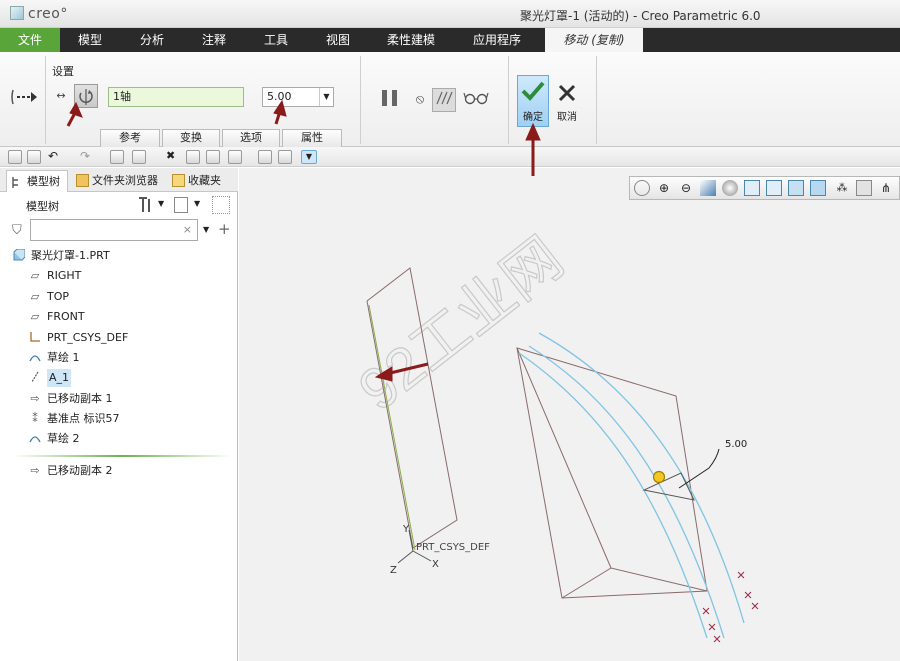  Describe the element at coordinates (730, 188) in the screenshot. I see `display-style-icon` at that location.